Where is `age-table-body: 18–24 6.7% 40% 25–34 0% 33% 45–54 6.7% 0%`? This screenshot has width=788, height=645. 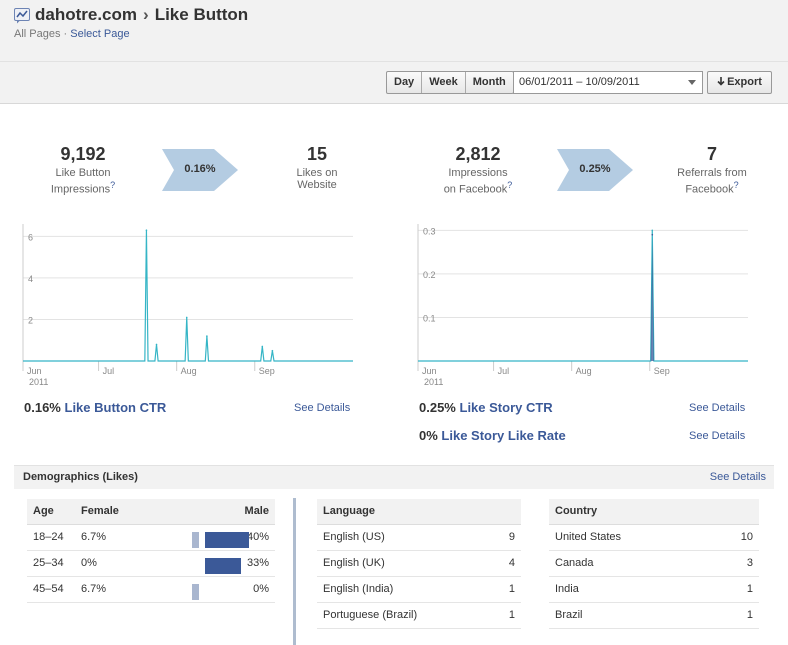
age-table-body: 18–24 6.7% 40% 25–34 0% 33% 45–54 6.7% 0% is located at coordinates (151, 563).